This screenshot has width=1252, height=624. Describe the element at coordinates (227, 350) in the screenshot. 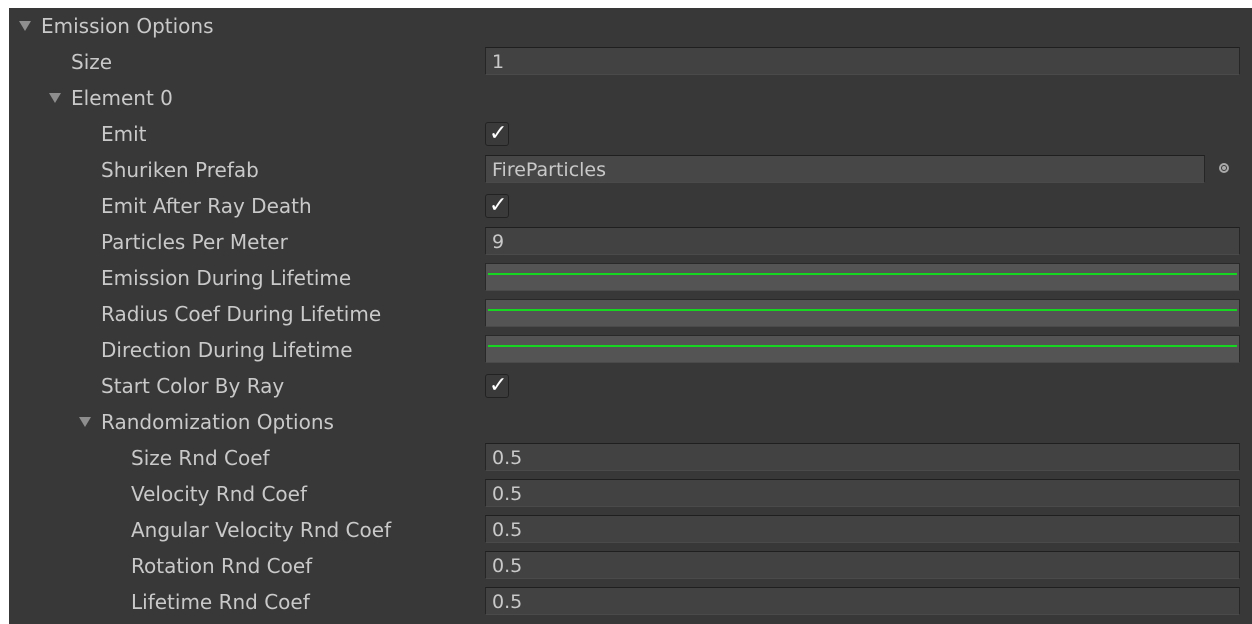

I see `direction-during-lifetime-label: Direction During Lifetime` at that location.